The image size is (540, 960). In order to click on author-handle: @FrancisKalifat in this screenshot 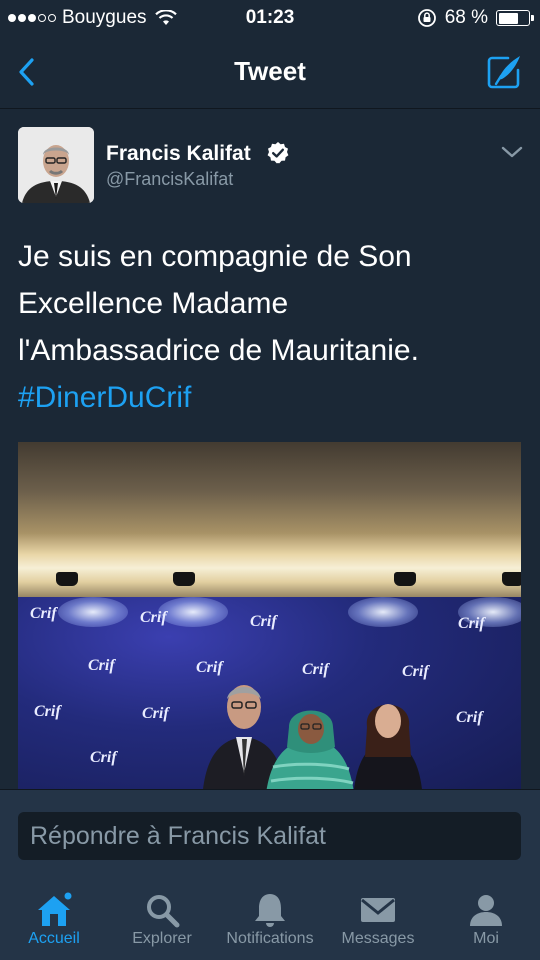, I will do `click(169, 179)`.